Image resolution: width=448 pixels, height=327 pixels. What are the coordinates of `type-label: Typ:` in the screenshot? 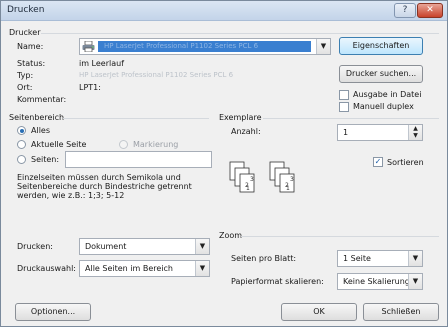 It's located at (25, 75).